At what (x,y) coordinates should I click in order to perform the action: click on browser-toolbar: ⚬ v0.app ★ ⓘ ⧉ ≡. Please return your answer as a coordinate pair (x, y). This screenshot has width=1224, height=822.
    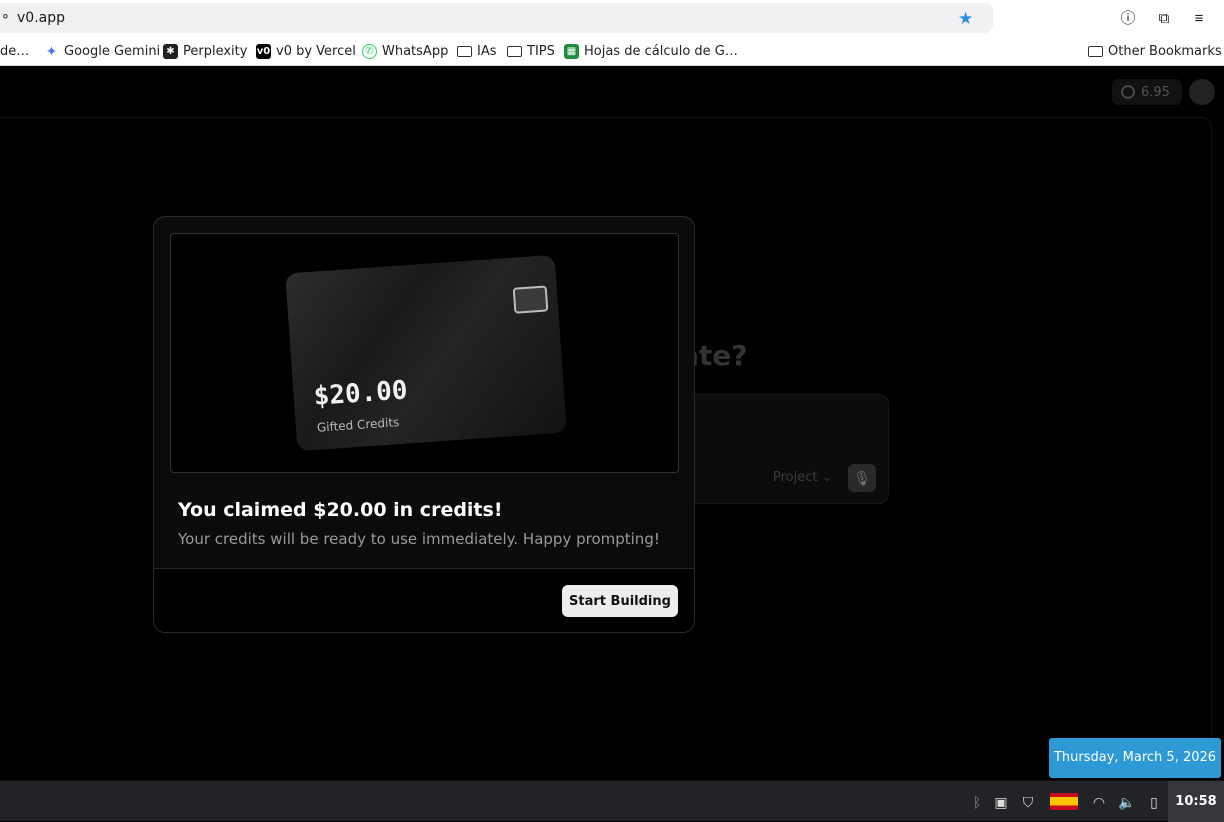
    Looking at the image, I should click on (612, 19).